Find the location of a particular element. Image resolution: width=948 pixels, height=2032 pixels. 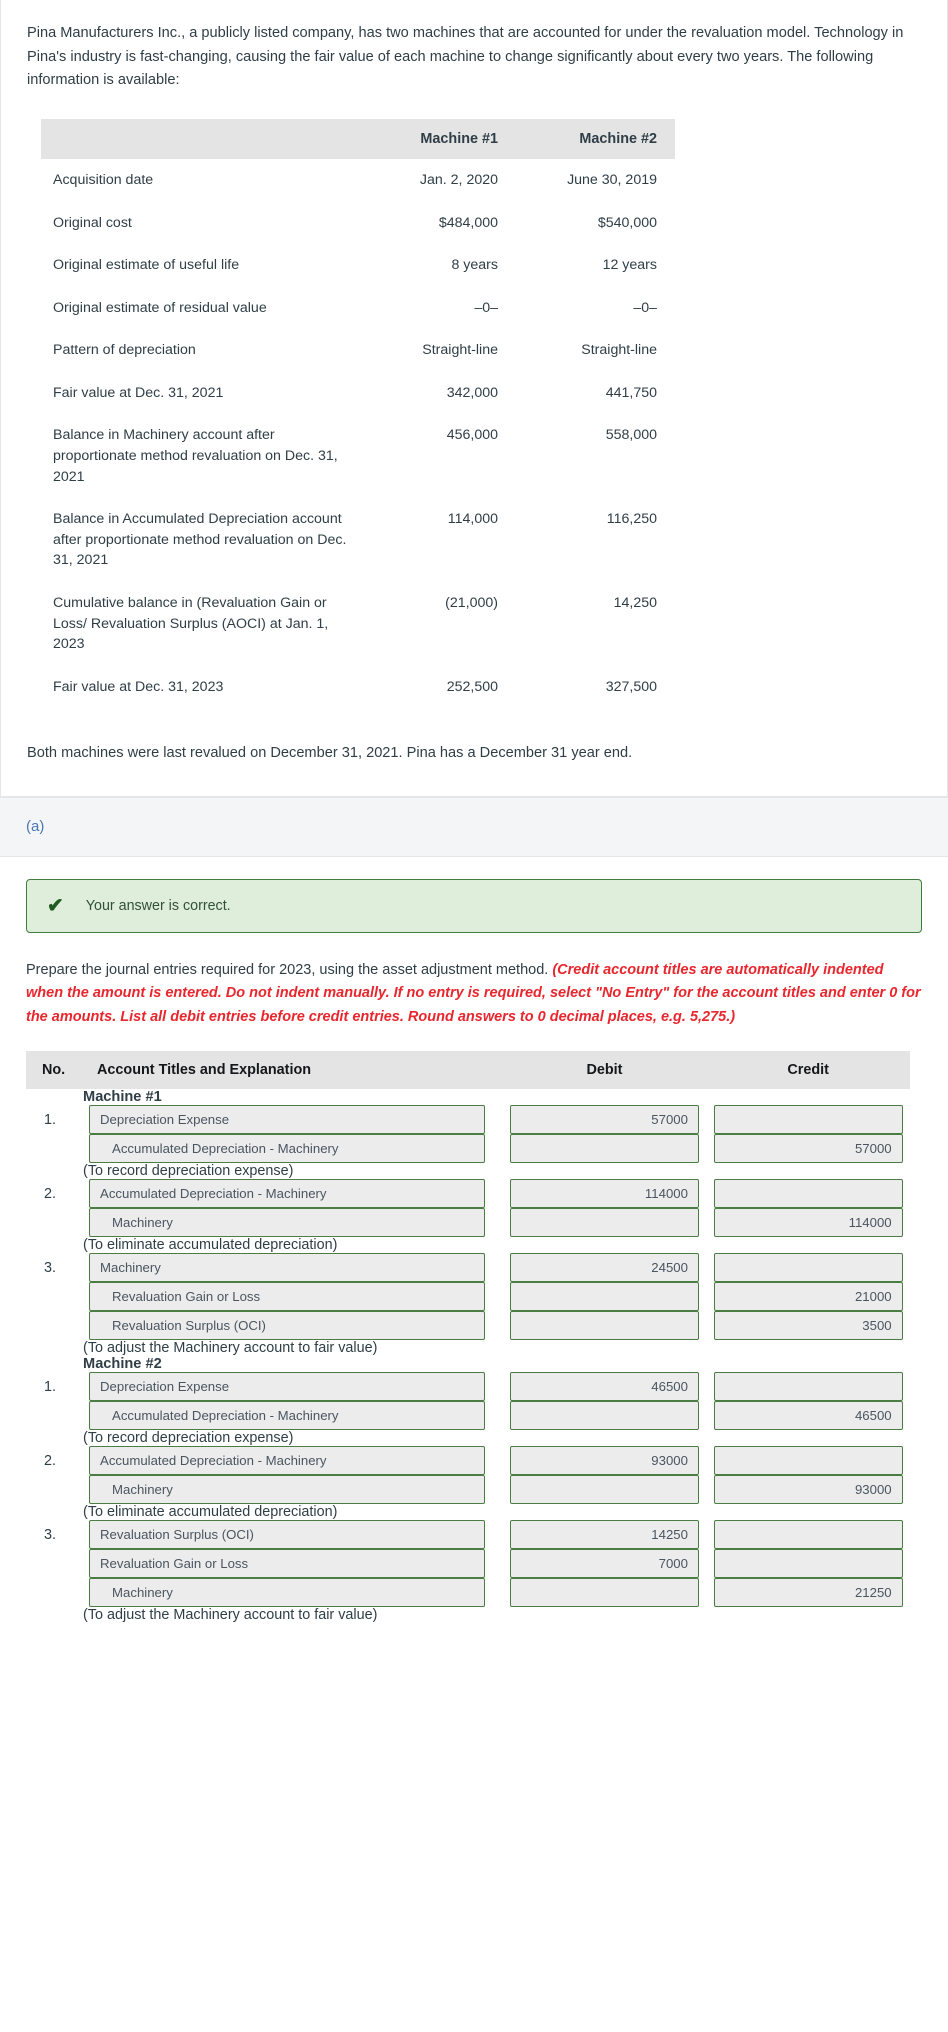

debit-amount-field: 114000 is located at coordinates (604, 1194).